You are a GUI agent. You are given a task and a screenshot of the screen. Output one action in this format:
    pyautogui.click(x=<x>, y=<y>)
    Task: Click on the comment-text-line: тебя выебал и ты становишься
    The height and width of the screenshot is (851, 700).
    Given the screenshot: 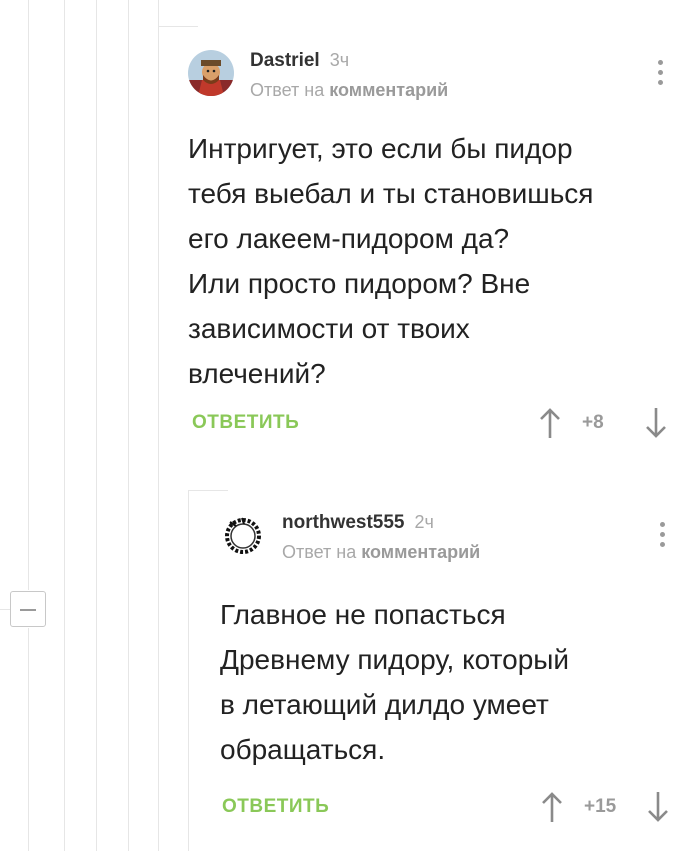 What is the action you would take?
    pyautogui.click(x=391, y=193)
    